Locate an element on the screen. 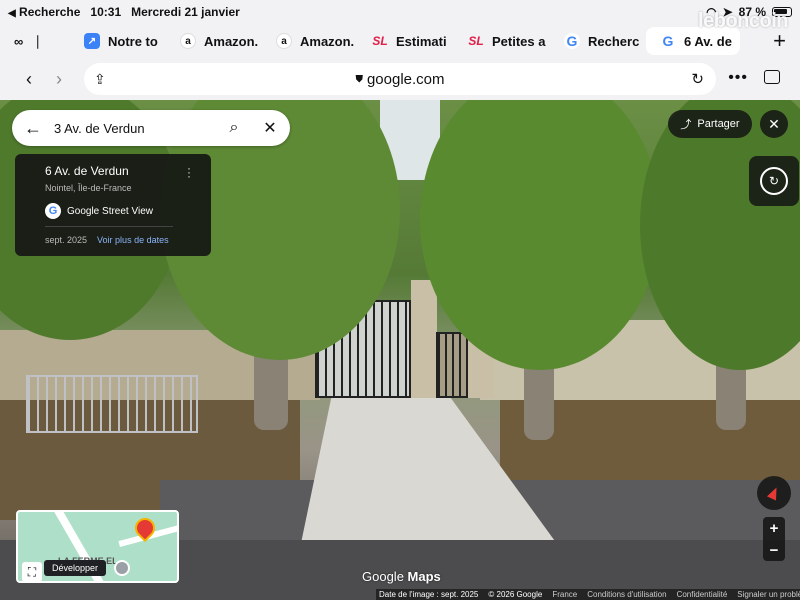 The width and height of the screenshot is (800, 600). divider is located at coordinates (109, 226).